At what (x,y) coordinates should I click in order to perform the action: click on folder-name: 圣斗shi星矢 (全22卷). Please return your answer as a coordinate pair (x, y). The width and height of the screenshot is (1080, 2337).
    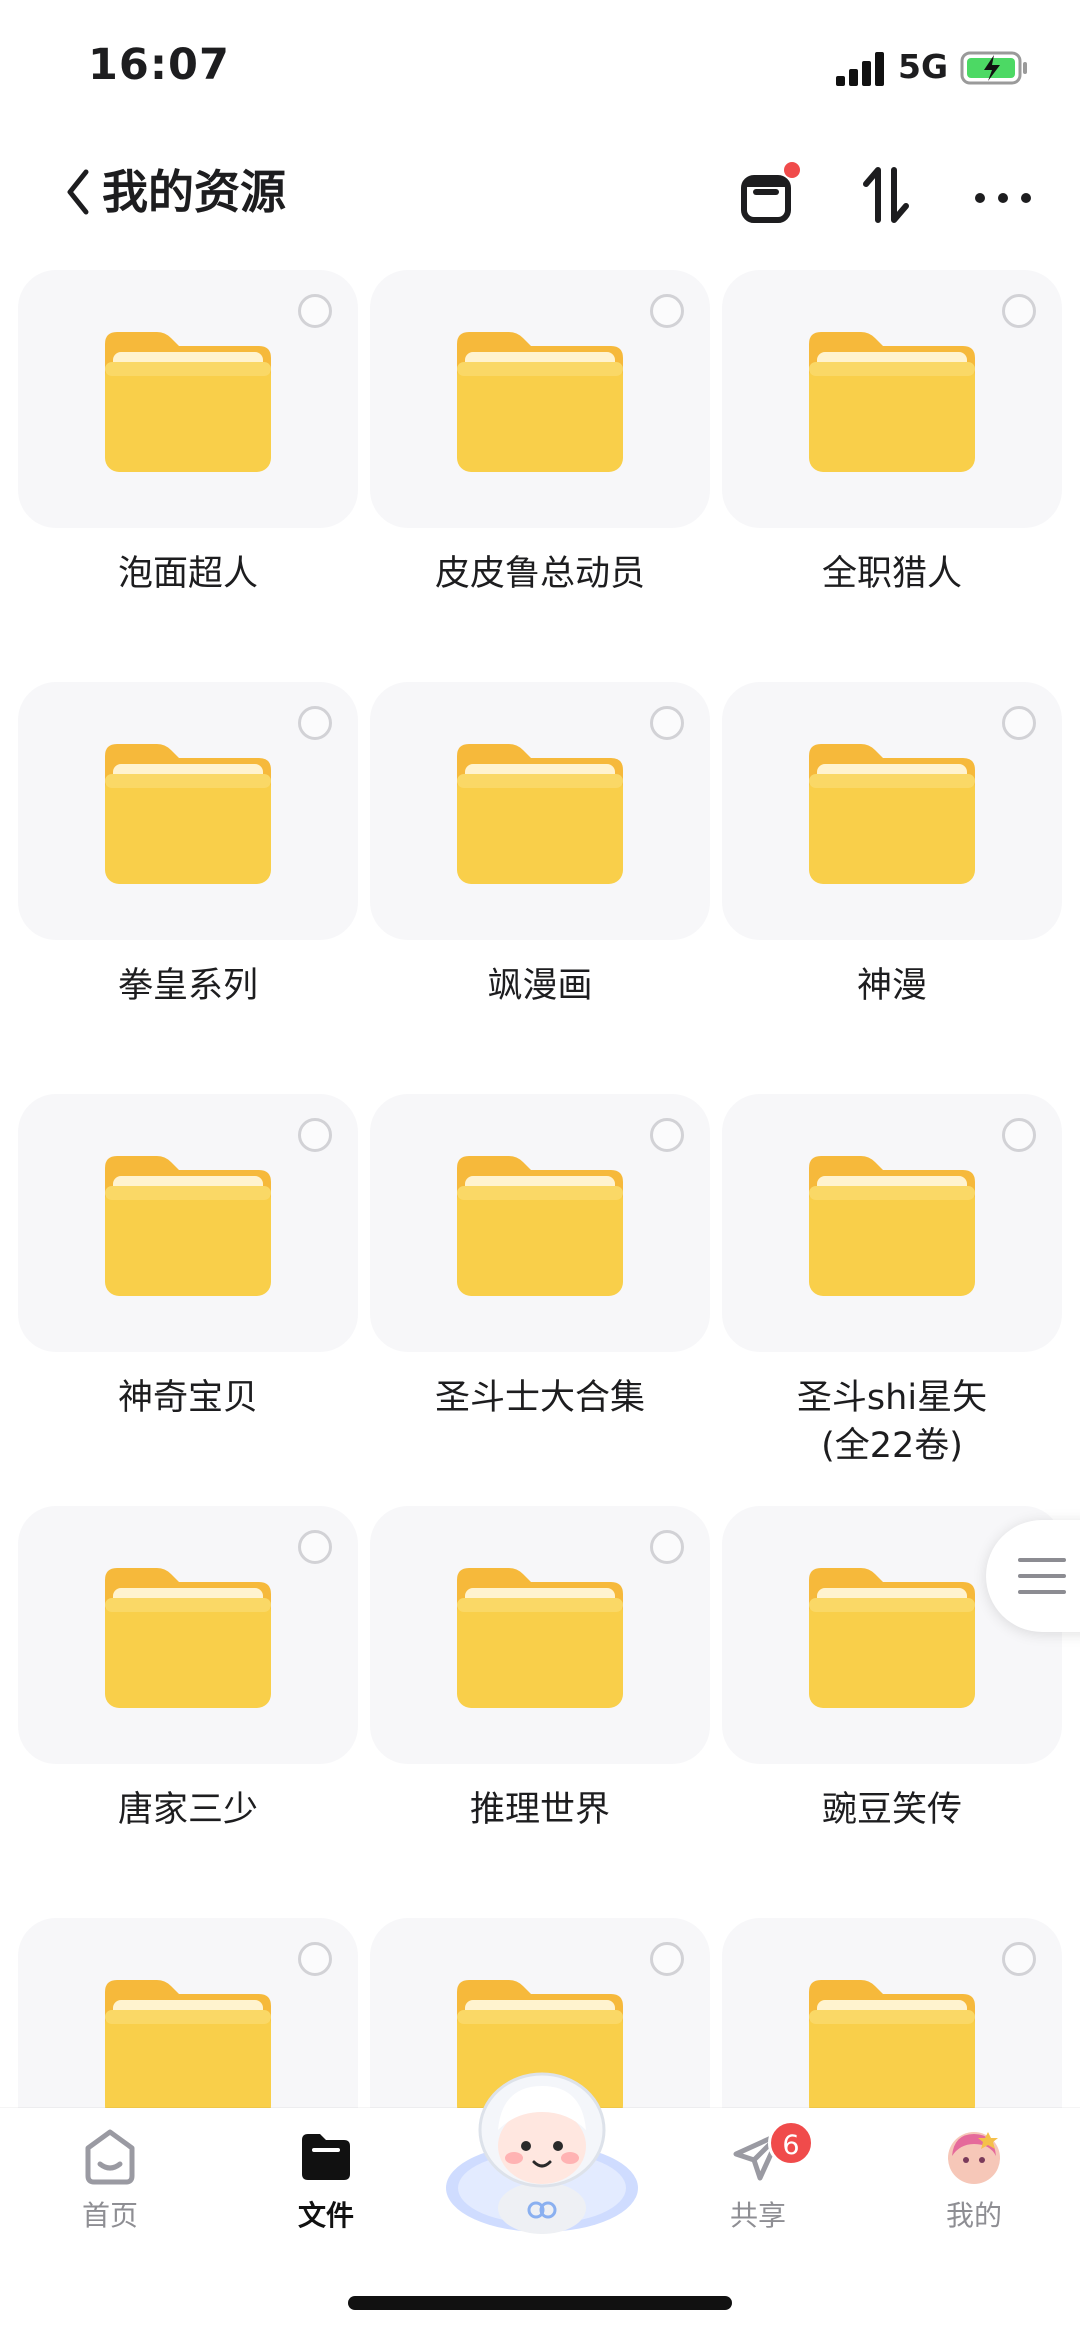
    Looking at the image, I should click on (892, 1422).